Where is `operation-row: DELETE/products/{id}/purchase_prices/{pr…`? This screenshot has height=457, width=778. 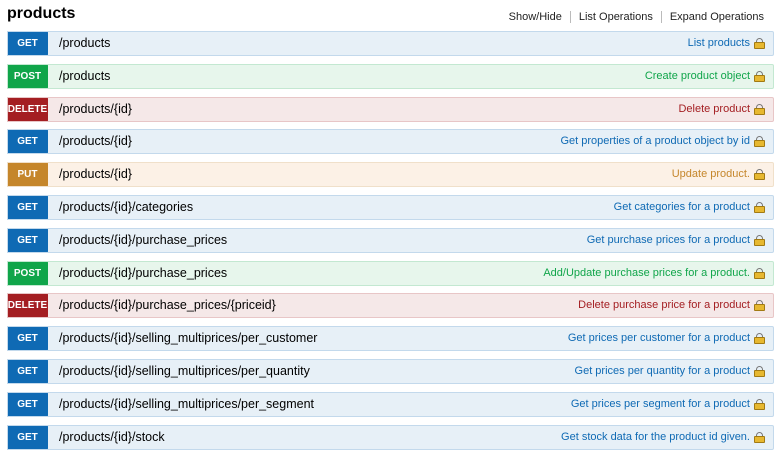
operation-row: DELETE/products/{id}/purchase_prices/{pr… is located at coordinates (390, 306).